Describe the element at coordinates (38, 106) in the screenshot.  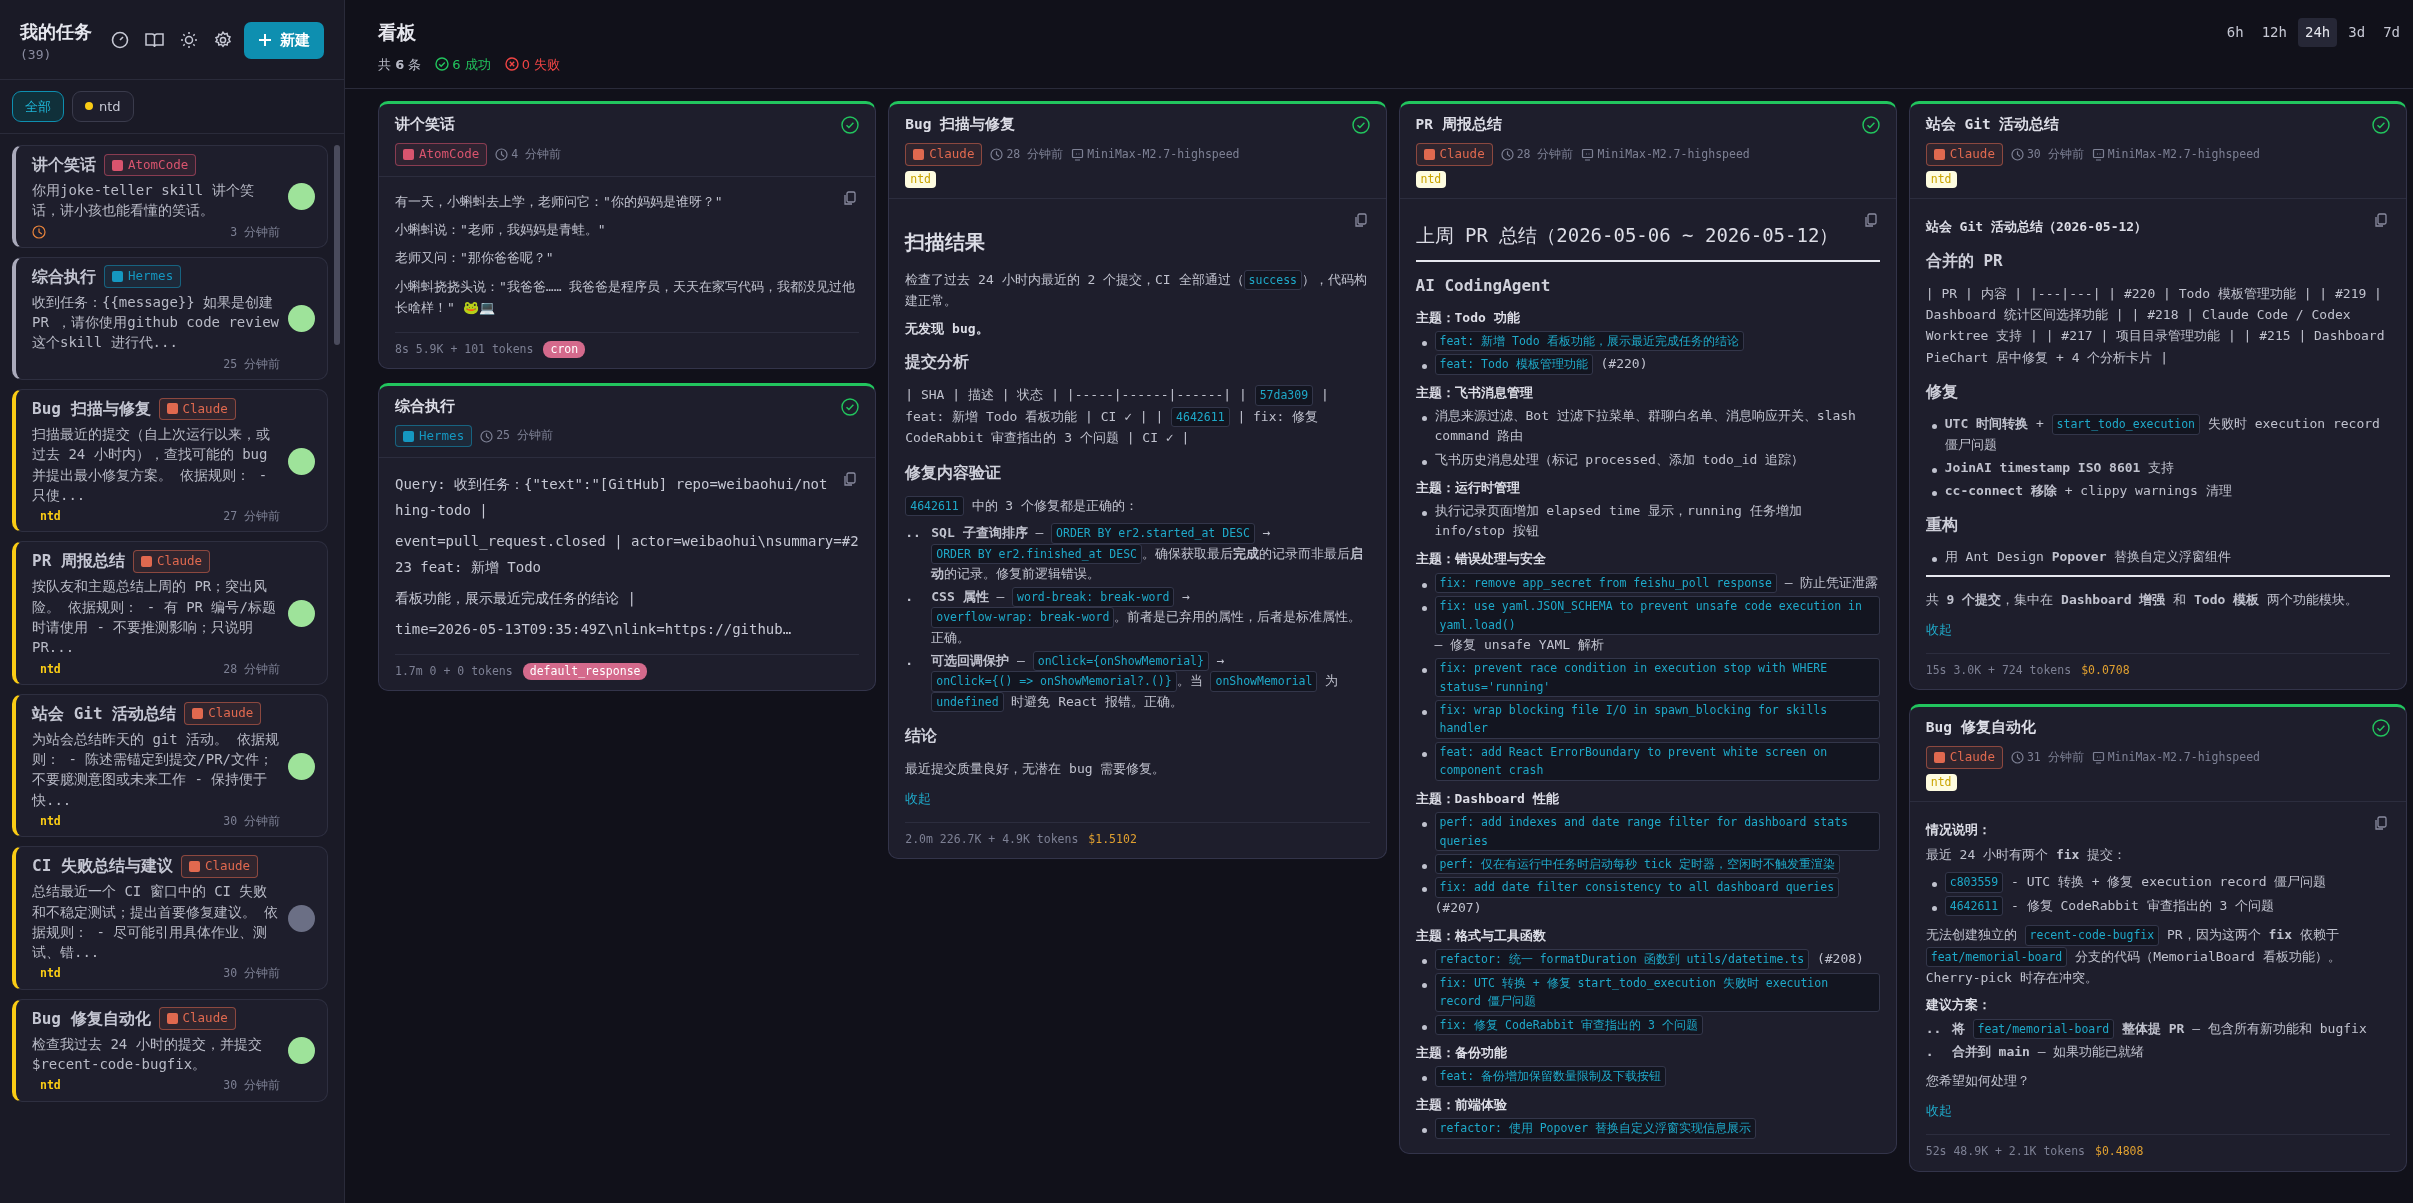
I see `filter-chip: 全部` at that location.